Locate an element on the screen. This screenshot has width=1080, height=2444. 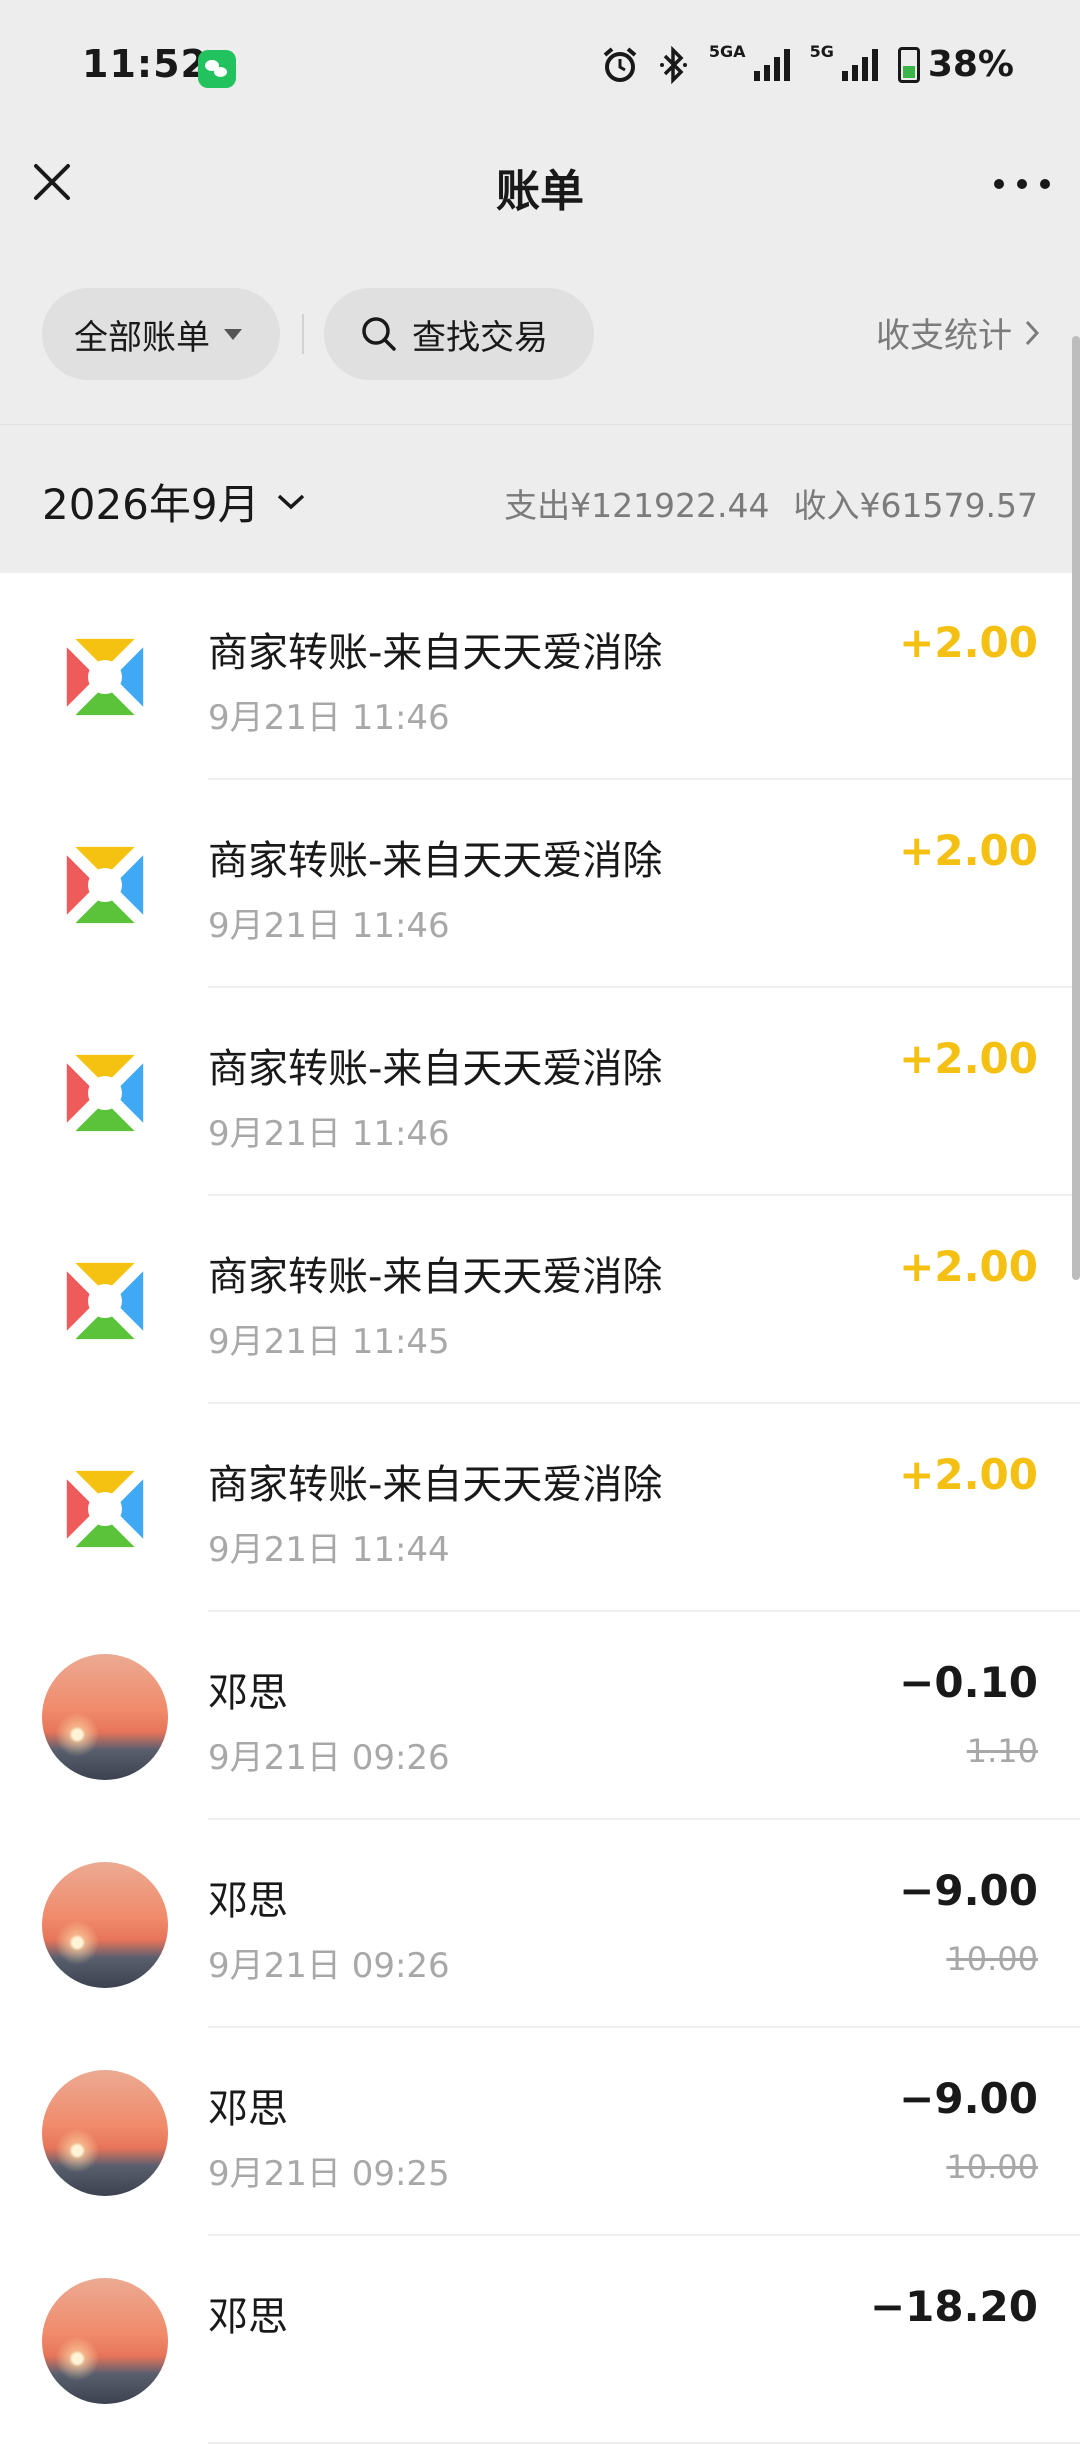
stats-label: 收支统计 is located at coordinates (944, 336).